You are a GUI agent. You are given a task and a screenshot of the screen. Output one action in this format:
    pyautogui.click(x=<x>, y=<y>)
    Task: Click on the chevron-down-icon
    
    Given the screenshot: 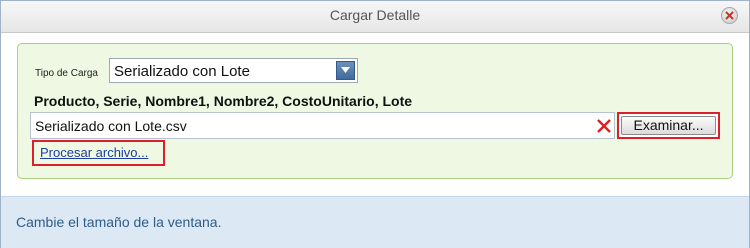 What is the action you would take?
    pyautogui.click(x=345, y=70)
    